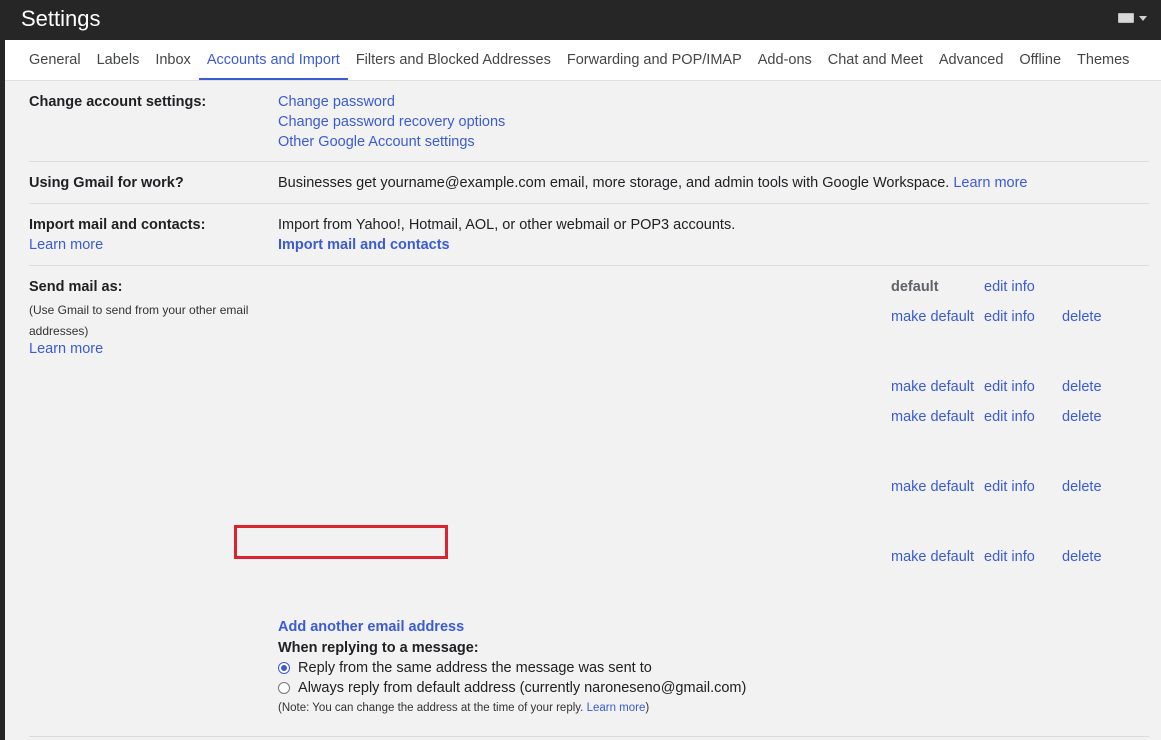  I want to click on tab-offline: Offline, so click(1040, 60).